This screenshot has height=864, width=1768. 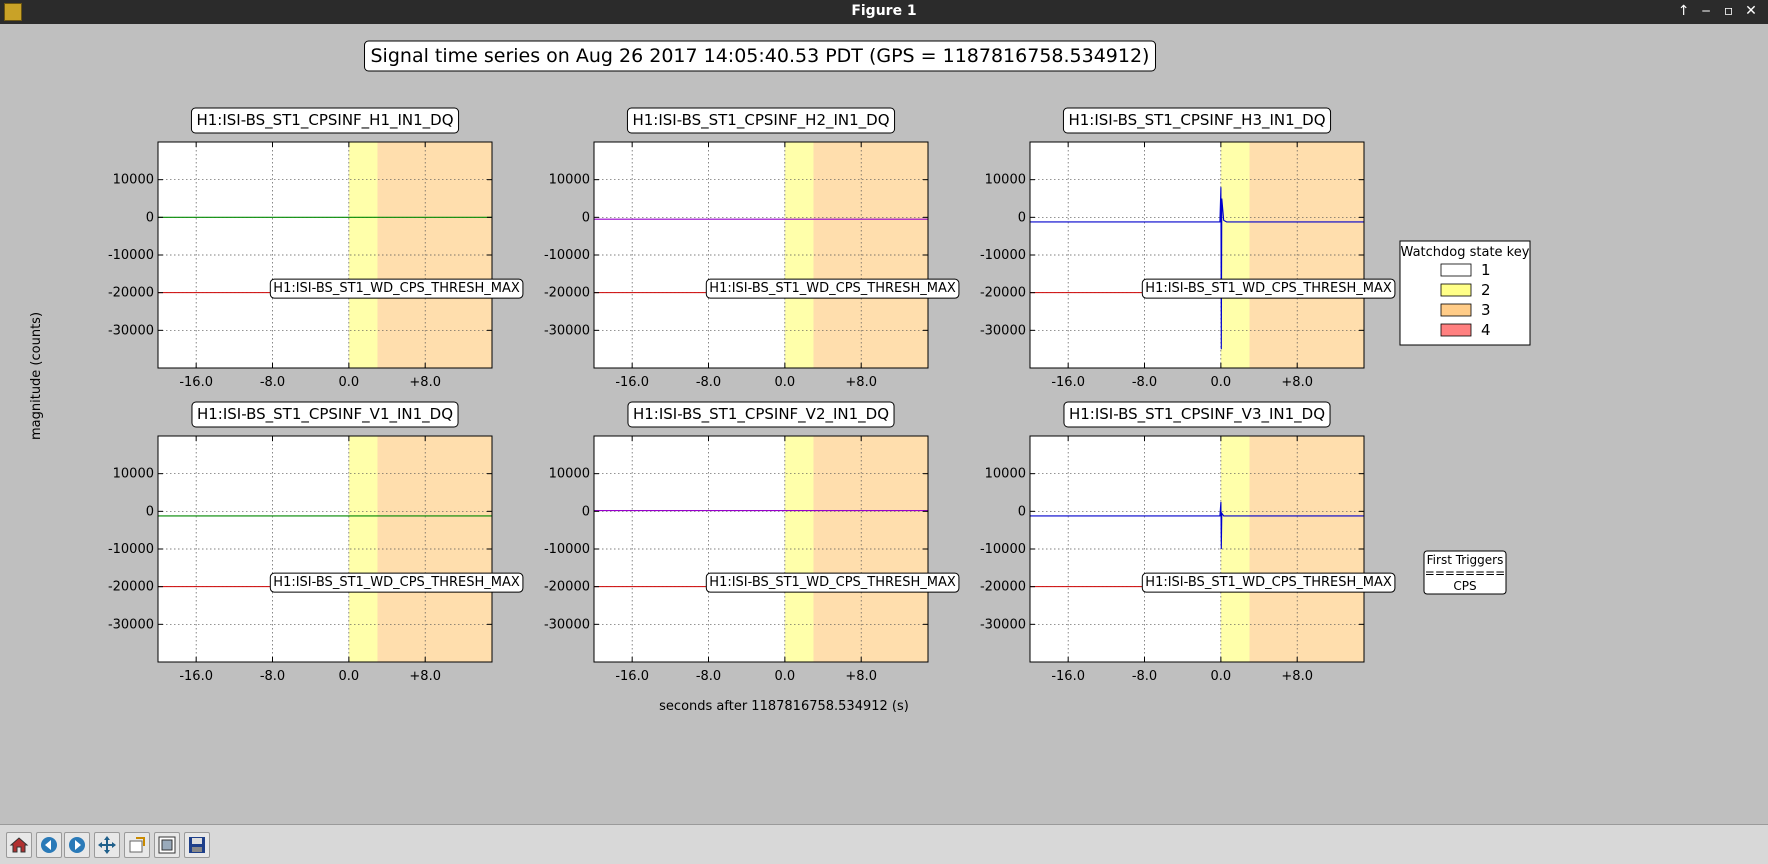 I want to click on save-icon, so click(x=197, y=845).